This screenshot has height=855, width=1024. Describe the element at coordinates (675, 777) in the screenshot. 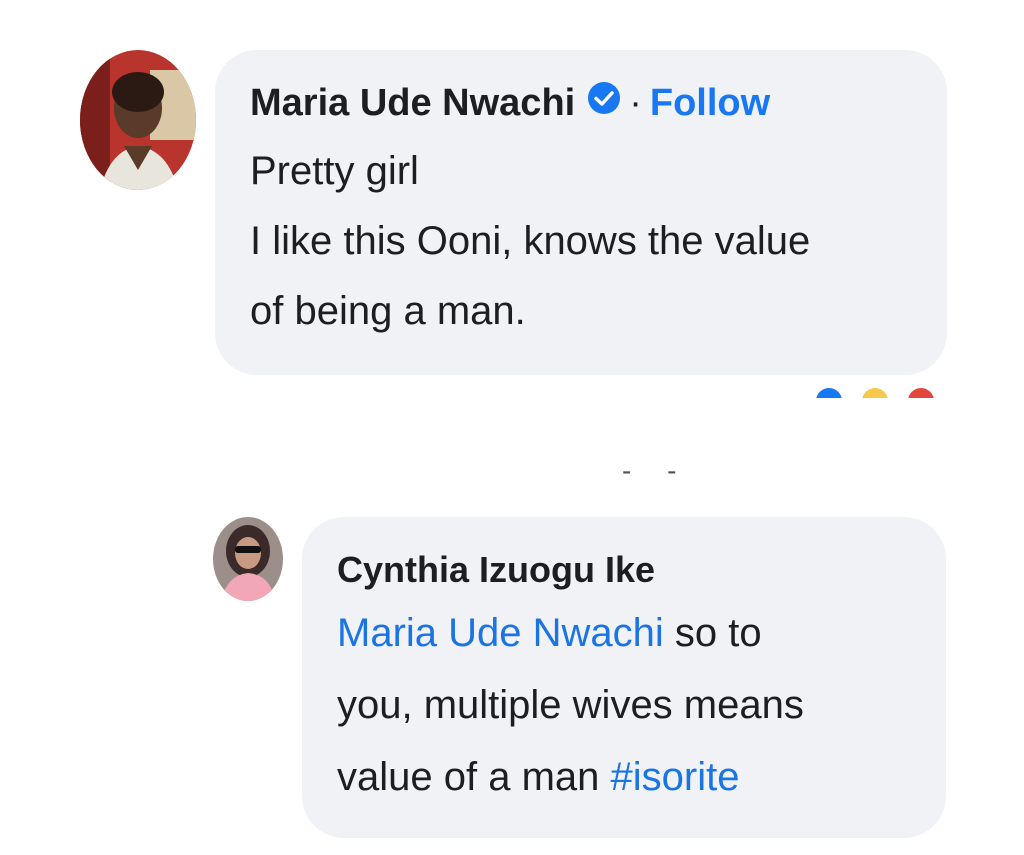

I see `hashtag-link: #isorite` at that location.